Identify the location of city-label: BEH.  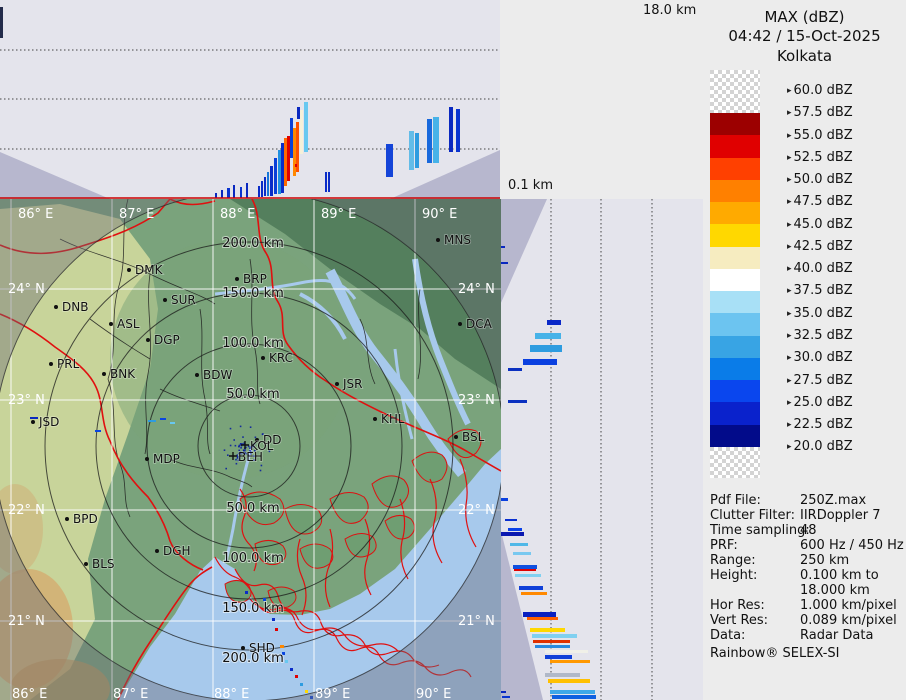
(250, 457).